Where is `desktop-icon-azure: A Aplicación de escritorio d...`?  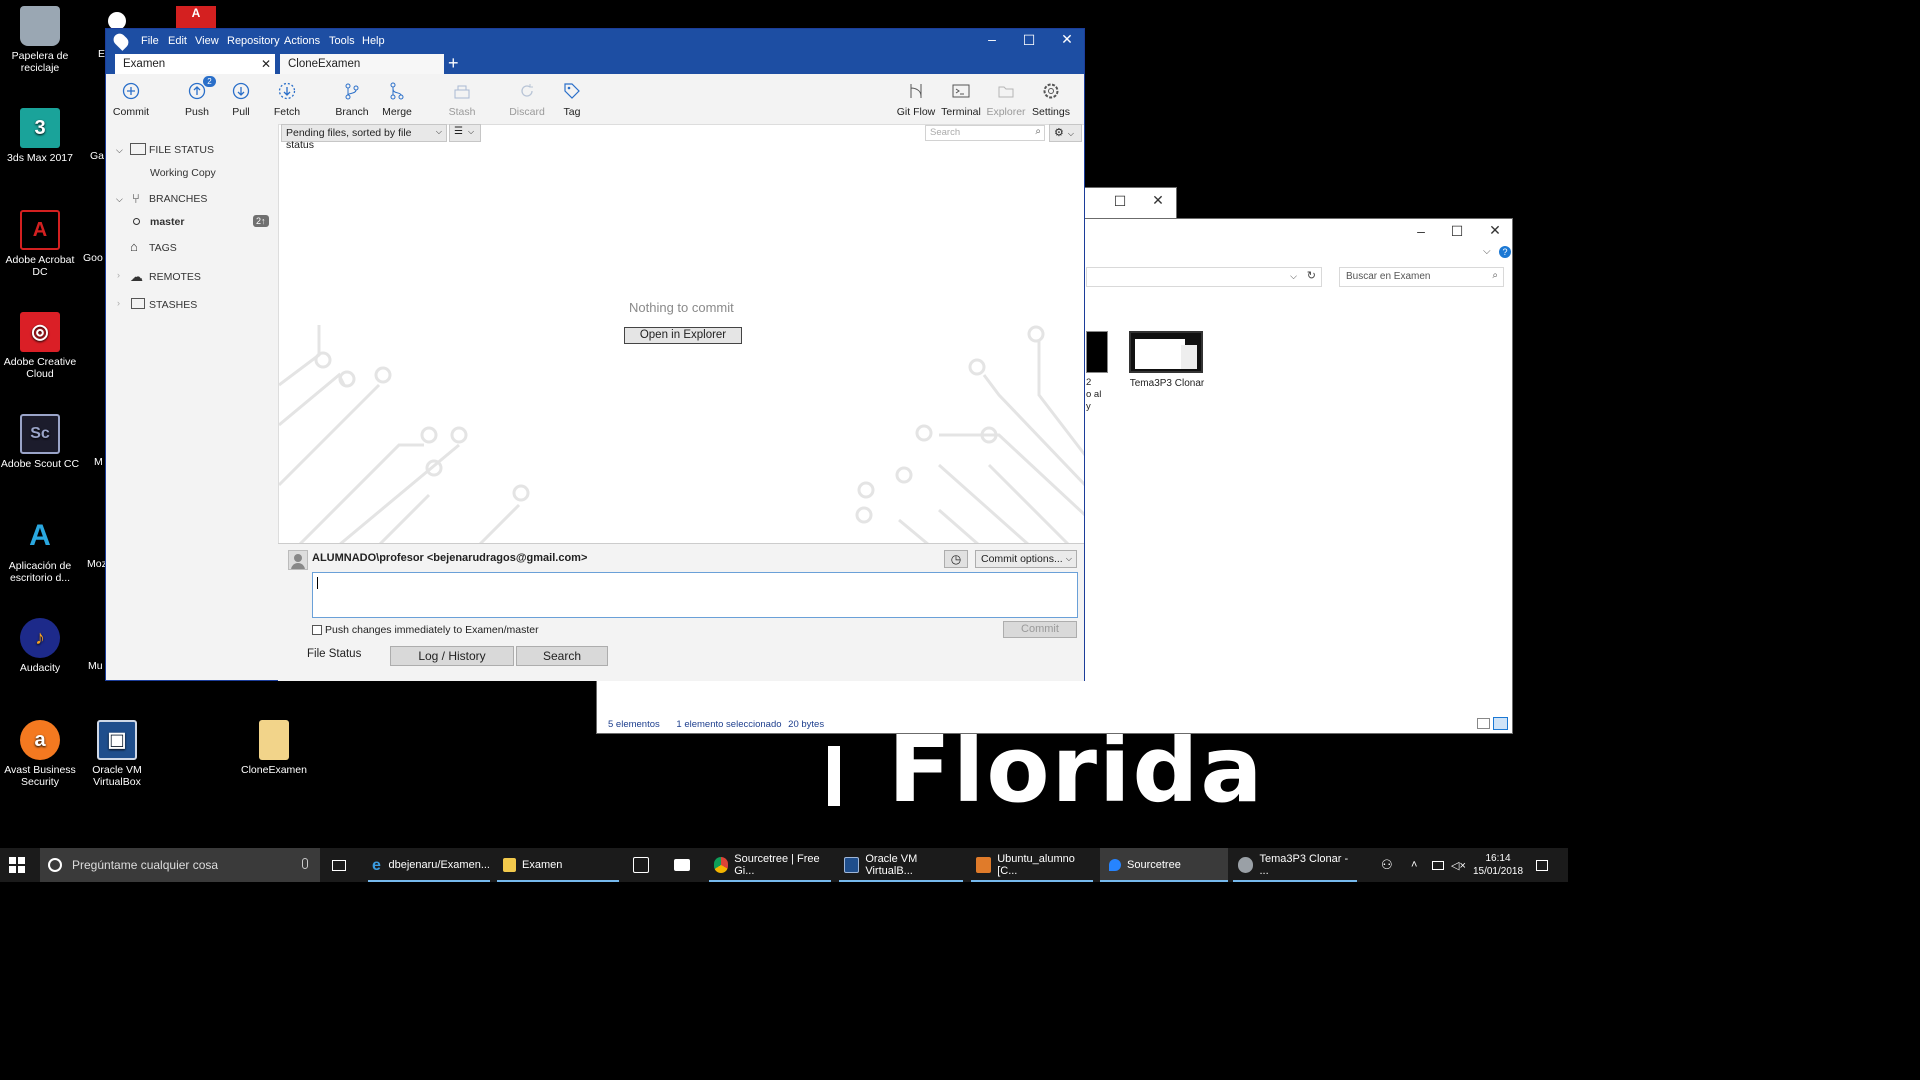
desktop-icon-azure: A Aplicación de escritorio d... is located at coordinates (40, 550).